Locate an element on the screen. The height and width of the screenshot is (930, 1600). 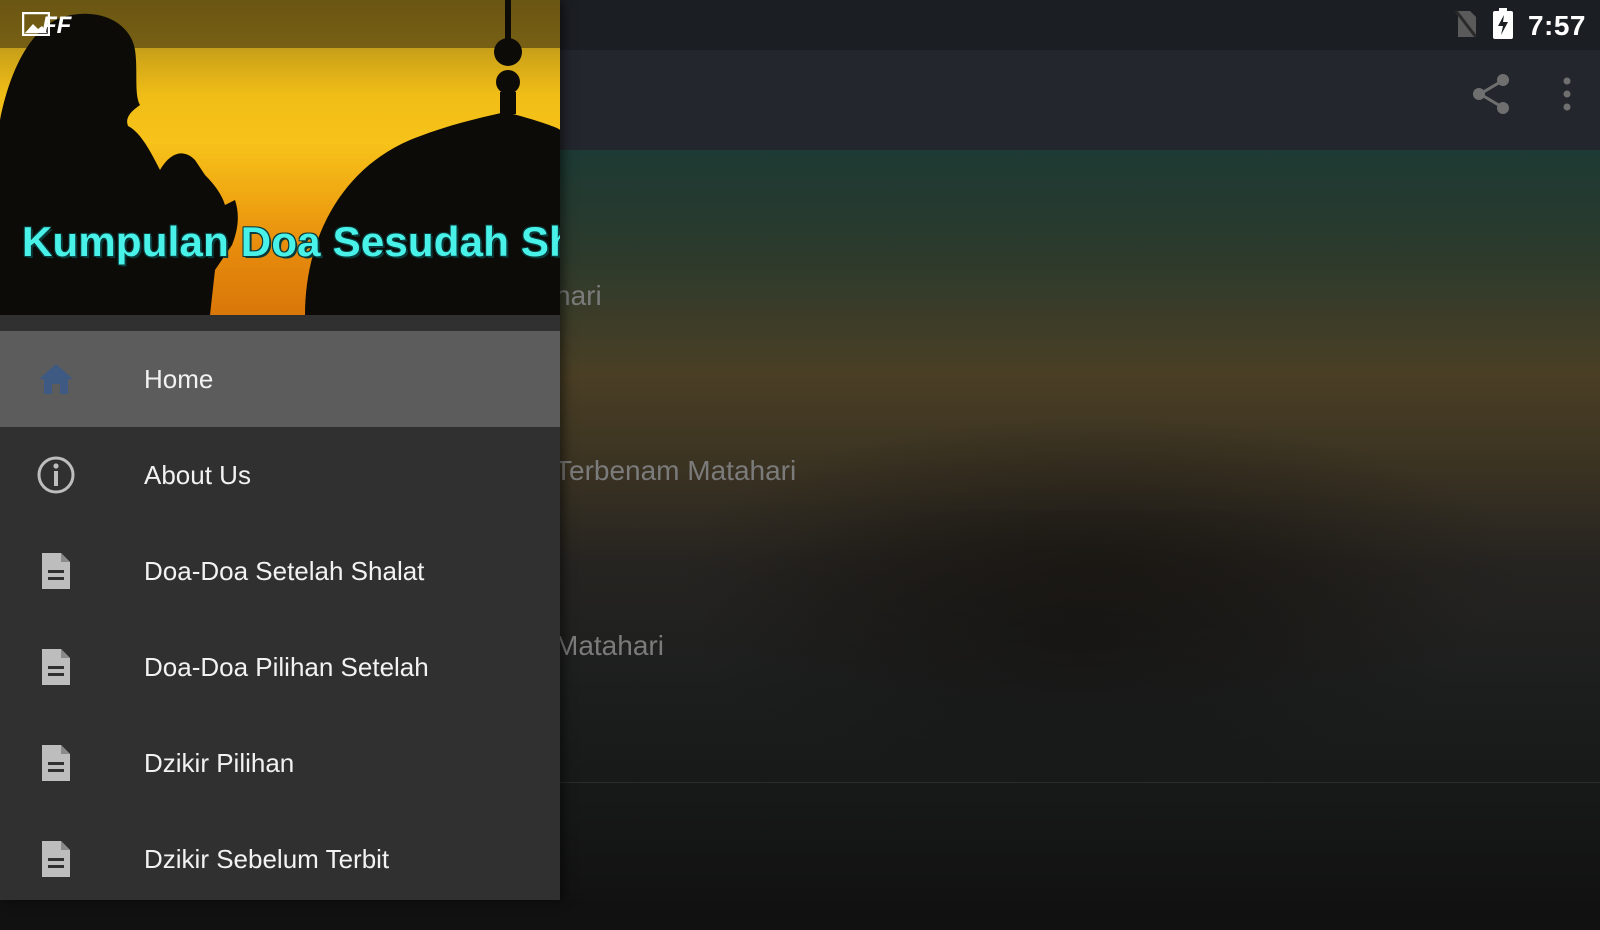
drawer-header-title: Kumpulan Doa Sesudah Sholat is located at coordinates (291, 241).